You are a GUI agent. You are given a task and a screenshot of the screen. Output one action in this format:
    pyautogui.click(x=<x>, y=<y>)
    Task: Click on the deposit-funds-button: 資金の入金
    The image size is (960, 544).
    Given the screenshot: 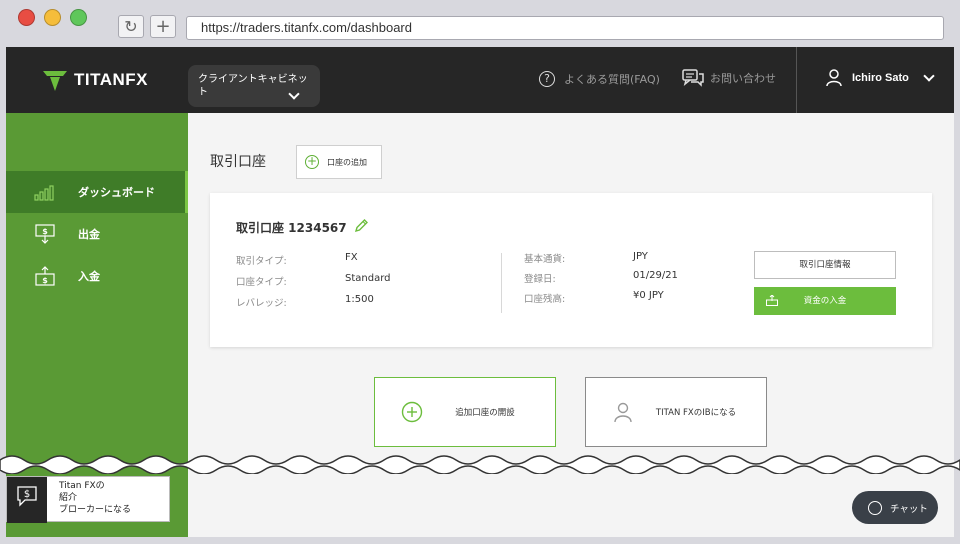 What is the action you would take?
    pyautogui.click(x=825, y=301)
    